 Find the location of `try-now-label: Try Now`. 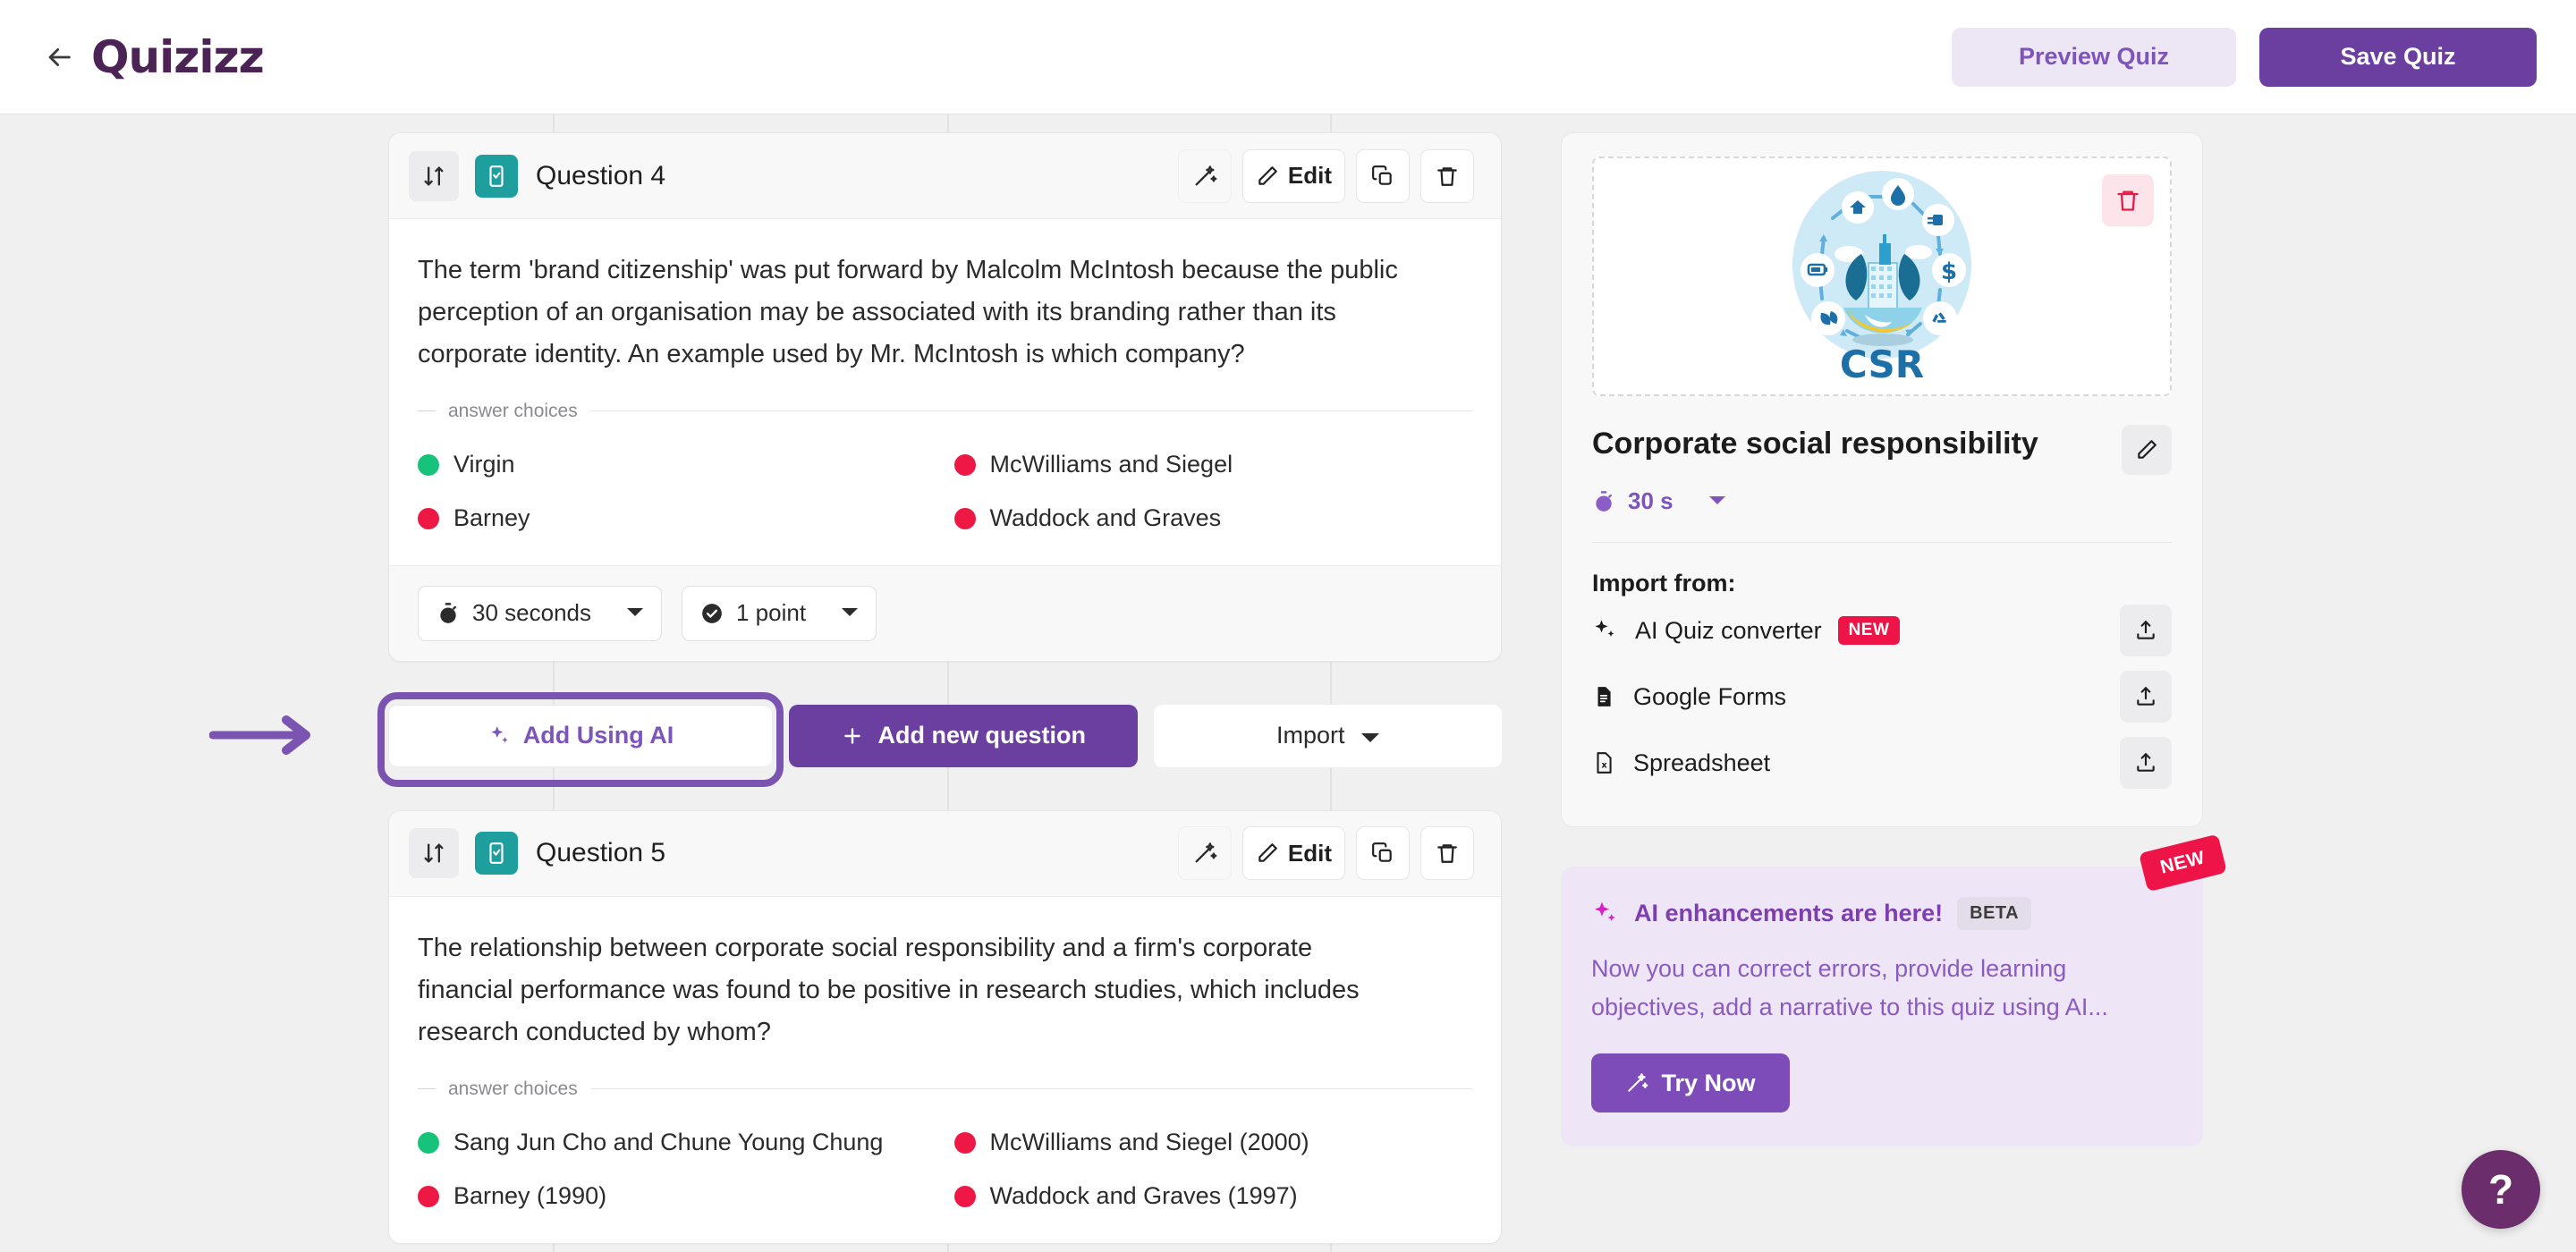

try-now-label: Try Now is located at coordinates (1708, 1082).